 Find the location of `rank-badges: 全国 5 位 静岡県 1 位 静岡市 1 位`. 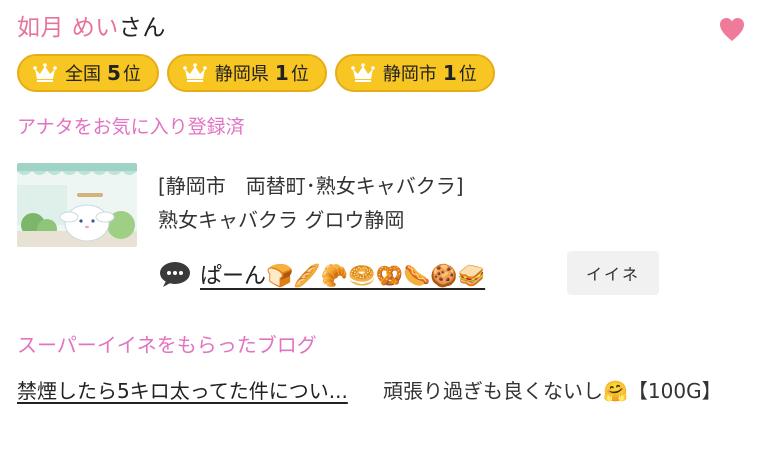

rank-badges: 全国 5 位 静岡県 1 位 静岡市 1 位 is located at coordinates (256, 73).